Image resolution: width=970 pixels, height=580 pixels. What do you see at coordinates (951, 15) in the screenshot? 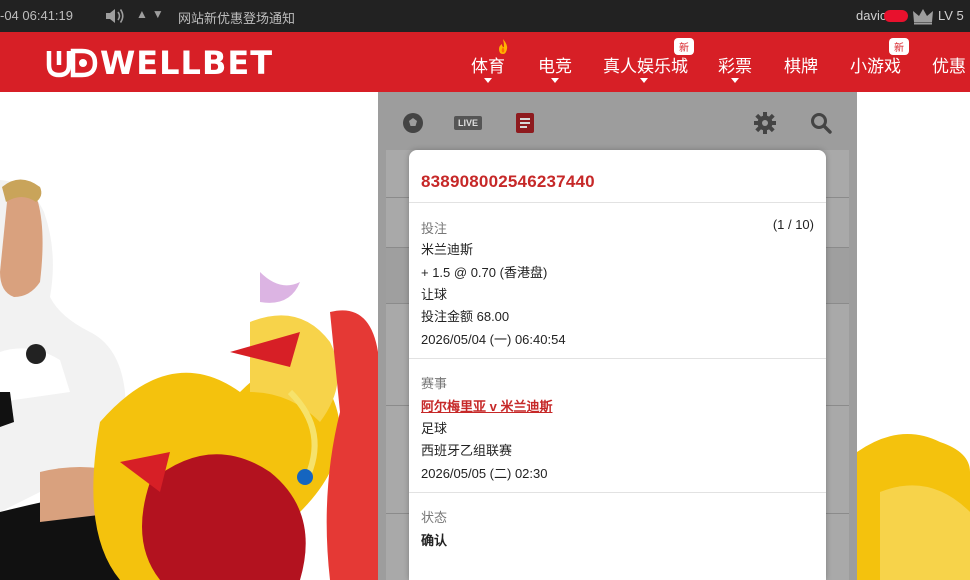
I see `vip-level: LV 5` at bounding box center [951, 15].